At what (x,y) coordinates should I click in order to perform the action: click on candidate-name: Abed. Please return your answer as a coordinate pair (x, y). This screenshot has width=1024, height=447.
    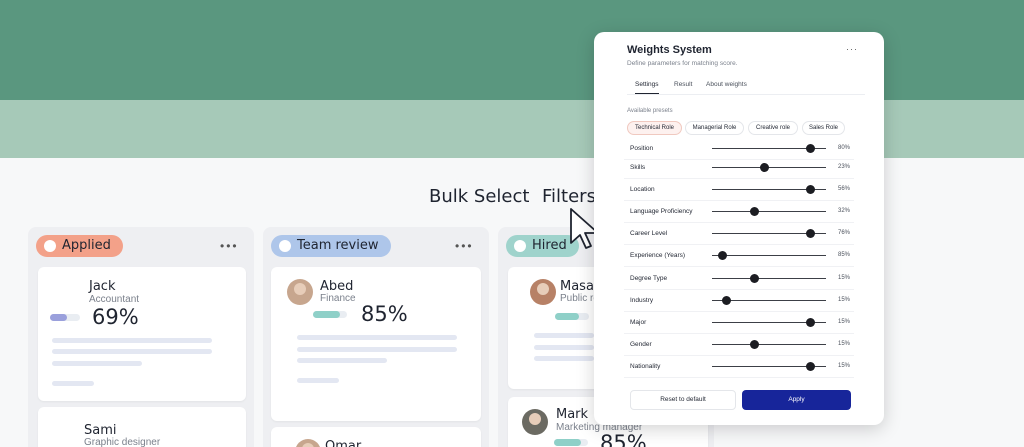
    Looking at the image, I should click on (337, 286).